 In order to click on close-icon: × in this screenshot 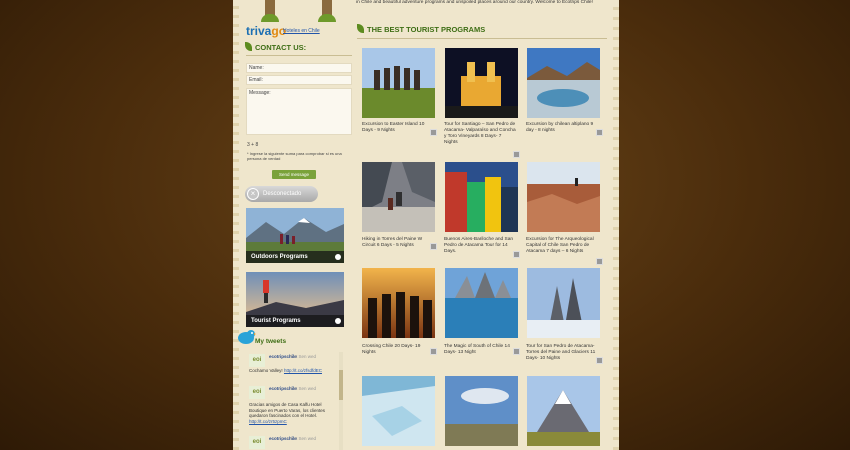, I will do `click(253, 194)`.